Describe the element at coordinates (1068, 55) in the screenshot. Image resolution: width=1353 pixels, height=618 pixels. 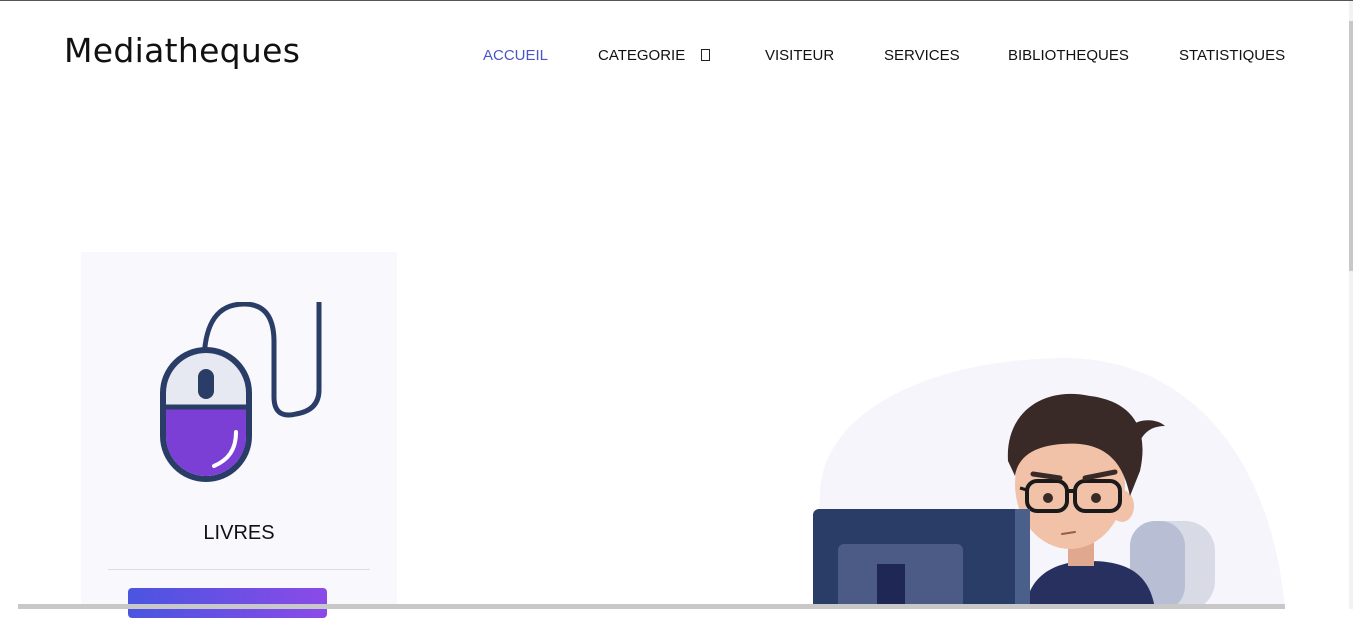
I see `nav-item-bibliotheques: BIBLIOTHEQUES` at that location.